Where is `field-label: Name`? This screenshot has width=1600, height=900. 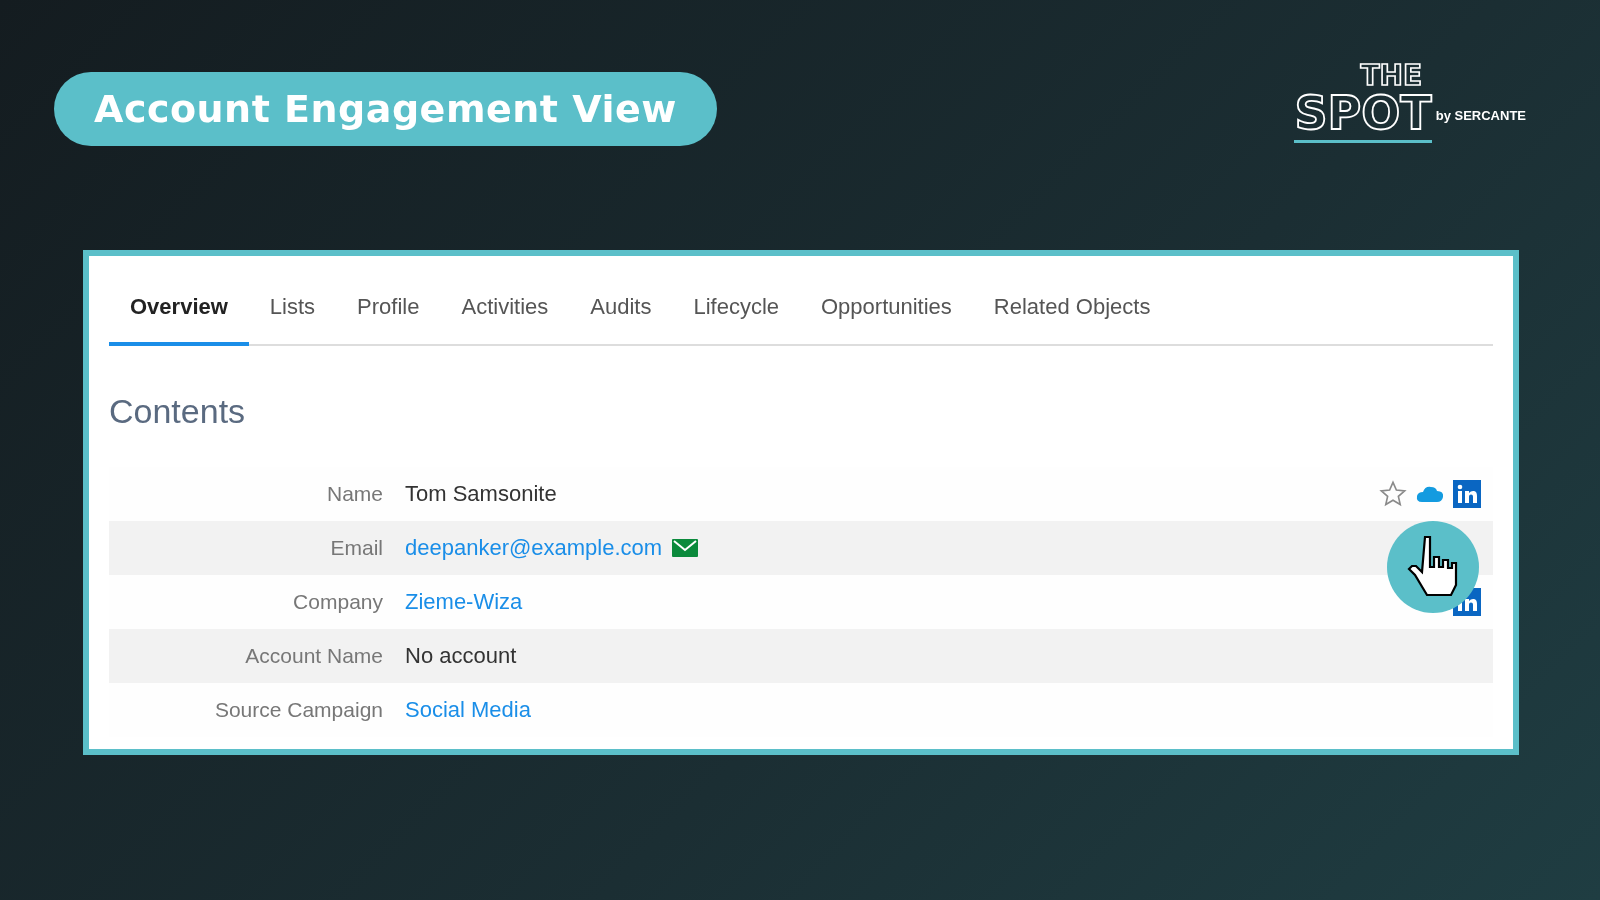 field-label: Name is located at coordinates (354, 494).